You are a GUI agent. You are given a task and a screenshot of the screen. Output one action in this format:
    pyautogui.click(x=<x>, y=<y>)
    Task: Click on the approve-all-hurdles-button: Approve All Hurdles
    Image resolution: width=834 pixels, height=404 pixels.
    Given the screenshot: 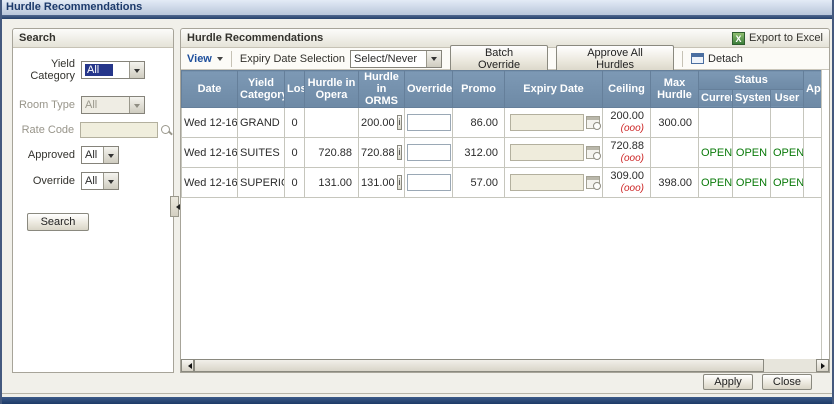 What is the action you would take?
    pyautogui.click(x=615, y=58)
    